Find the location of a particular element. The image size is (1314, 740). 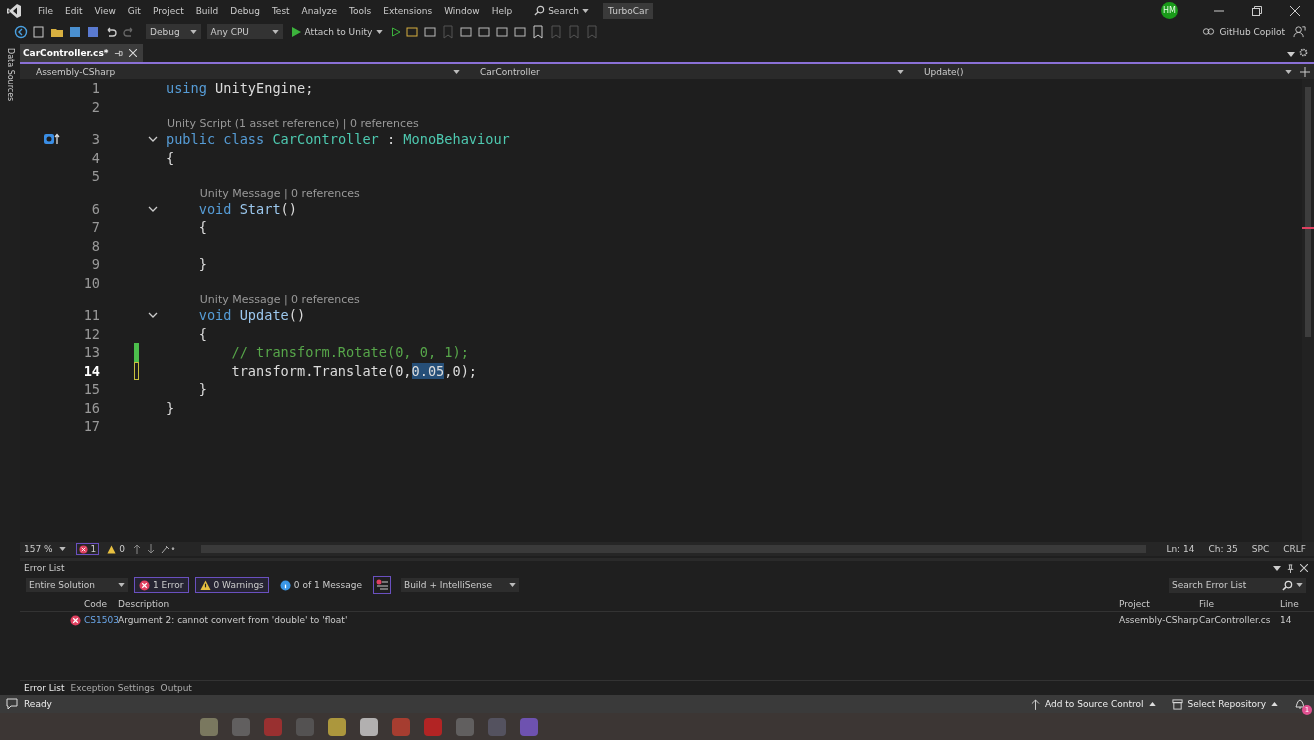

menu-item: Window is located at coordinates (462, 10).